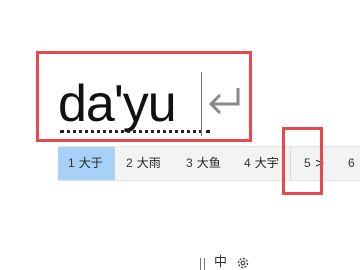 The width and height of the screenshot is (360, 270). Describe the element at coordinates (189, 163) in the screenshot. I see `candidate-number: 3` at that location.